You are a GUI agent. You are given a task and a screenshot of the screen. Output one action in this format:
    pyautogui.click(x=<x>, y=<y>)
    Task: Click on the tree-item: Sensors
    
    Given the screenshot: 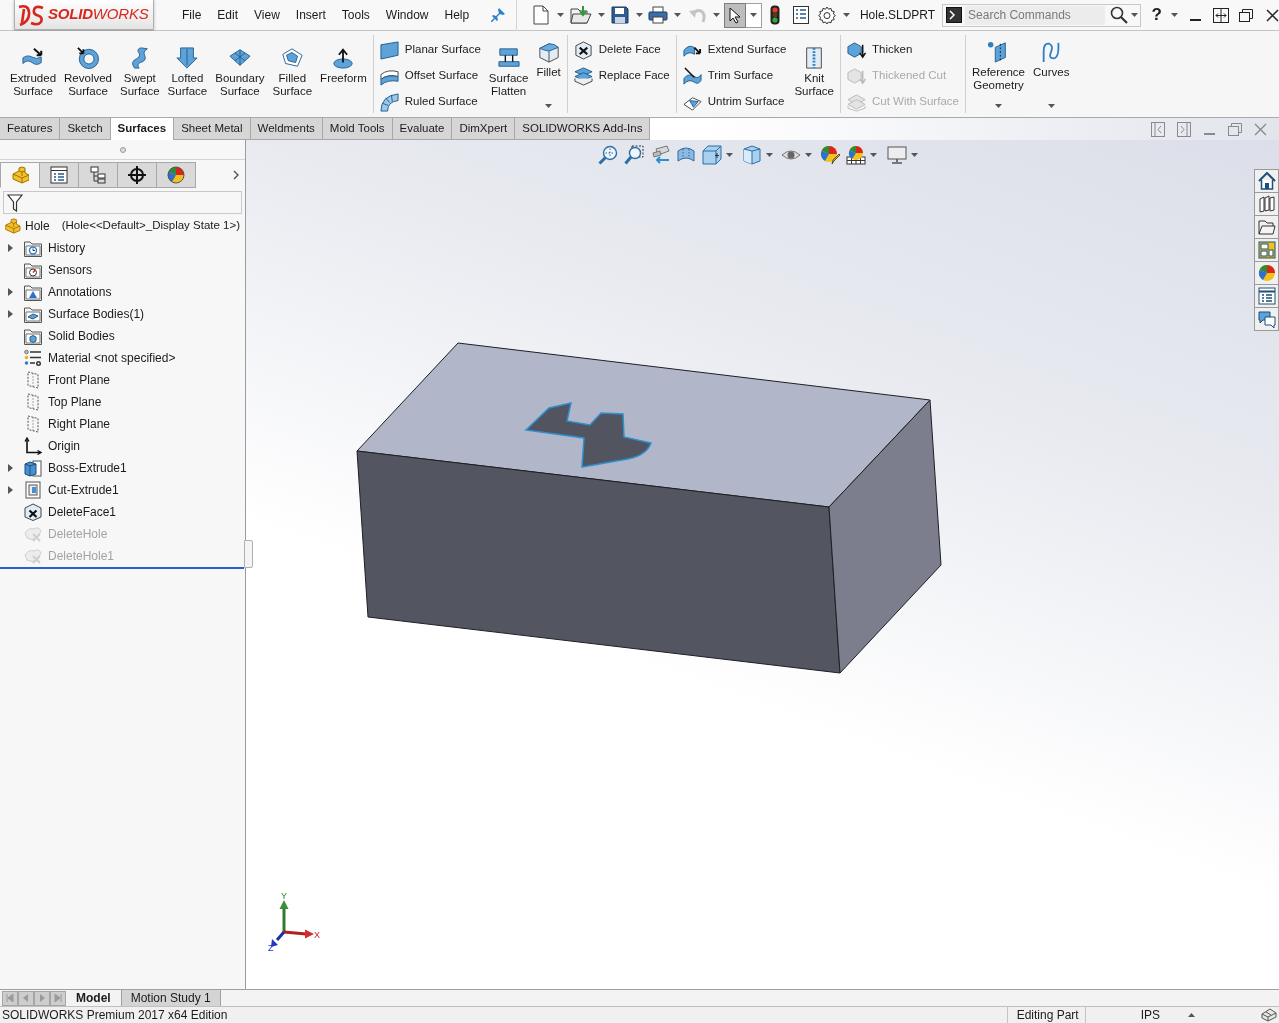 What is the action you would take?
    pyautogui.click(x=70, y=270)
    